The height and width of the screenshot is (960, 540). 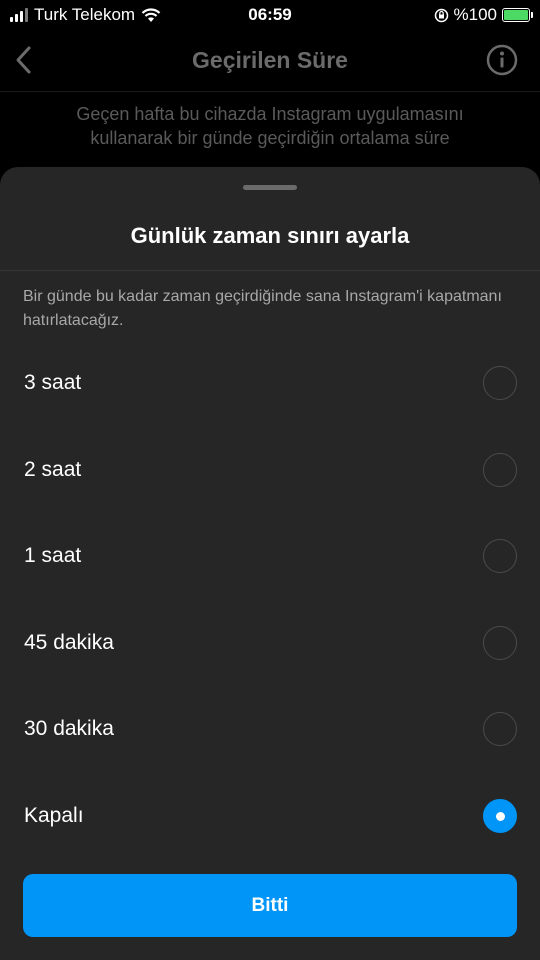 I want to click on option-off: Kapalı, so click(x=270, y=816).